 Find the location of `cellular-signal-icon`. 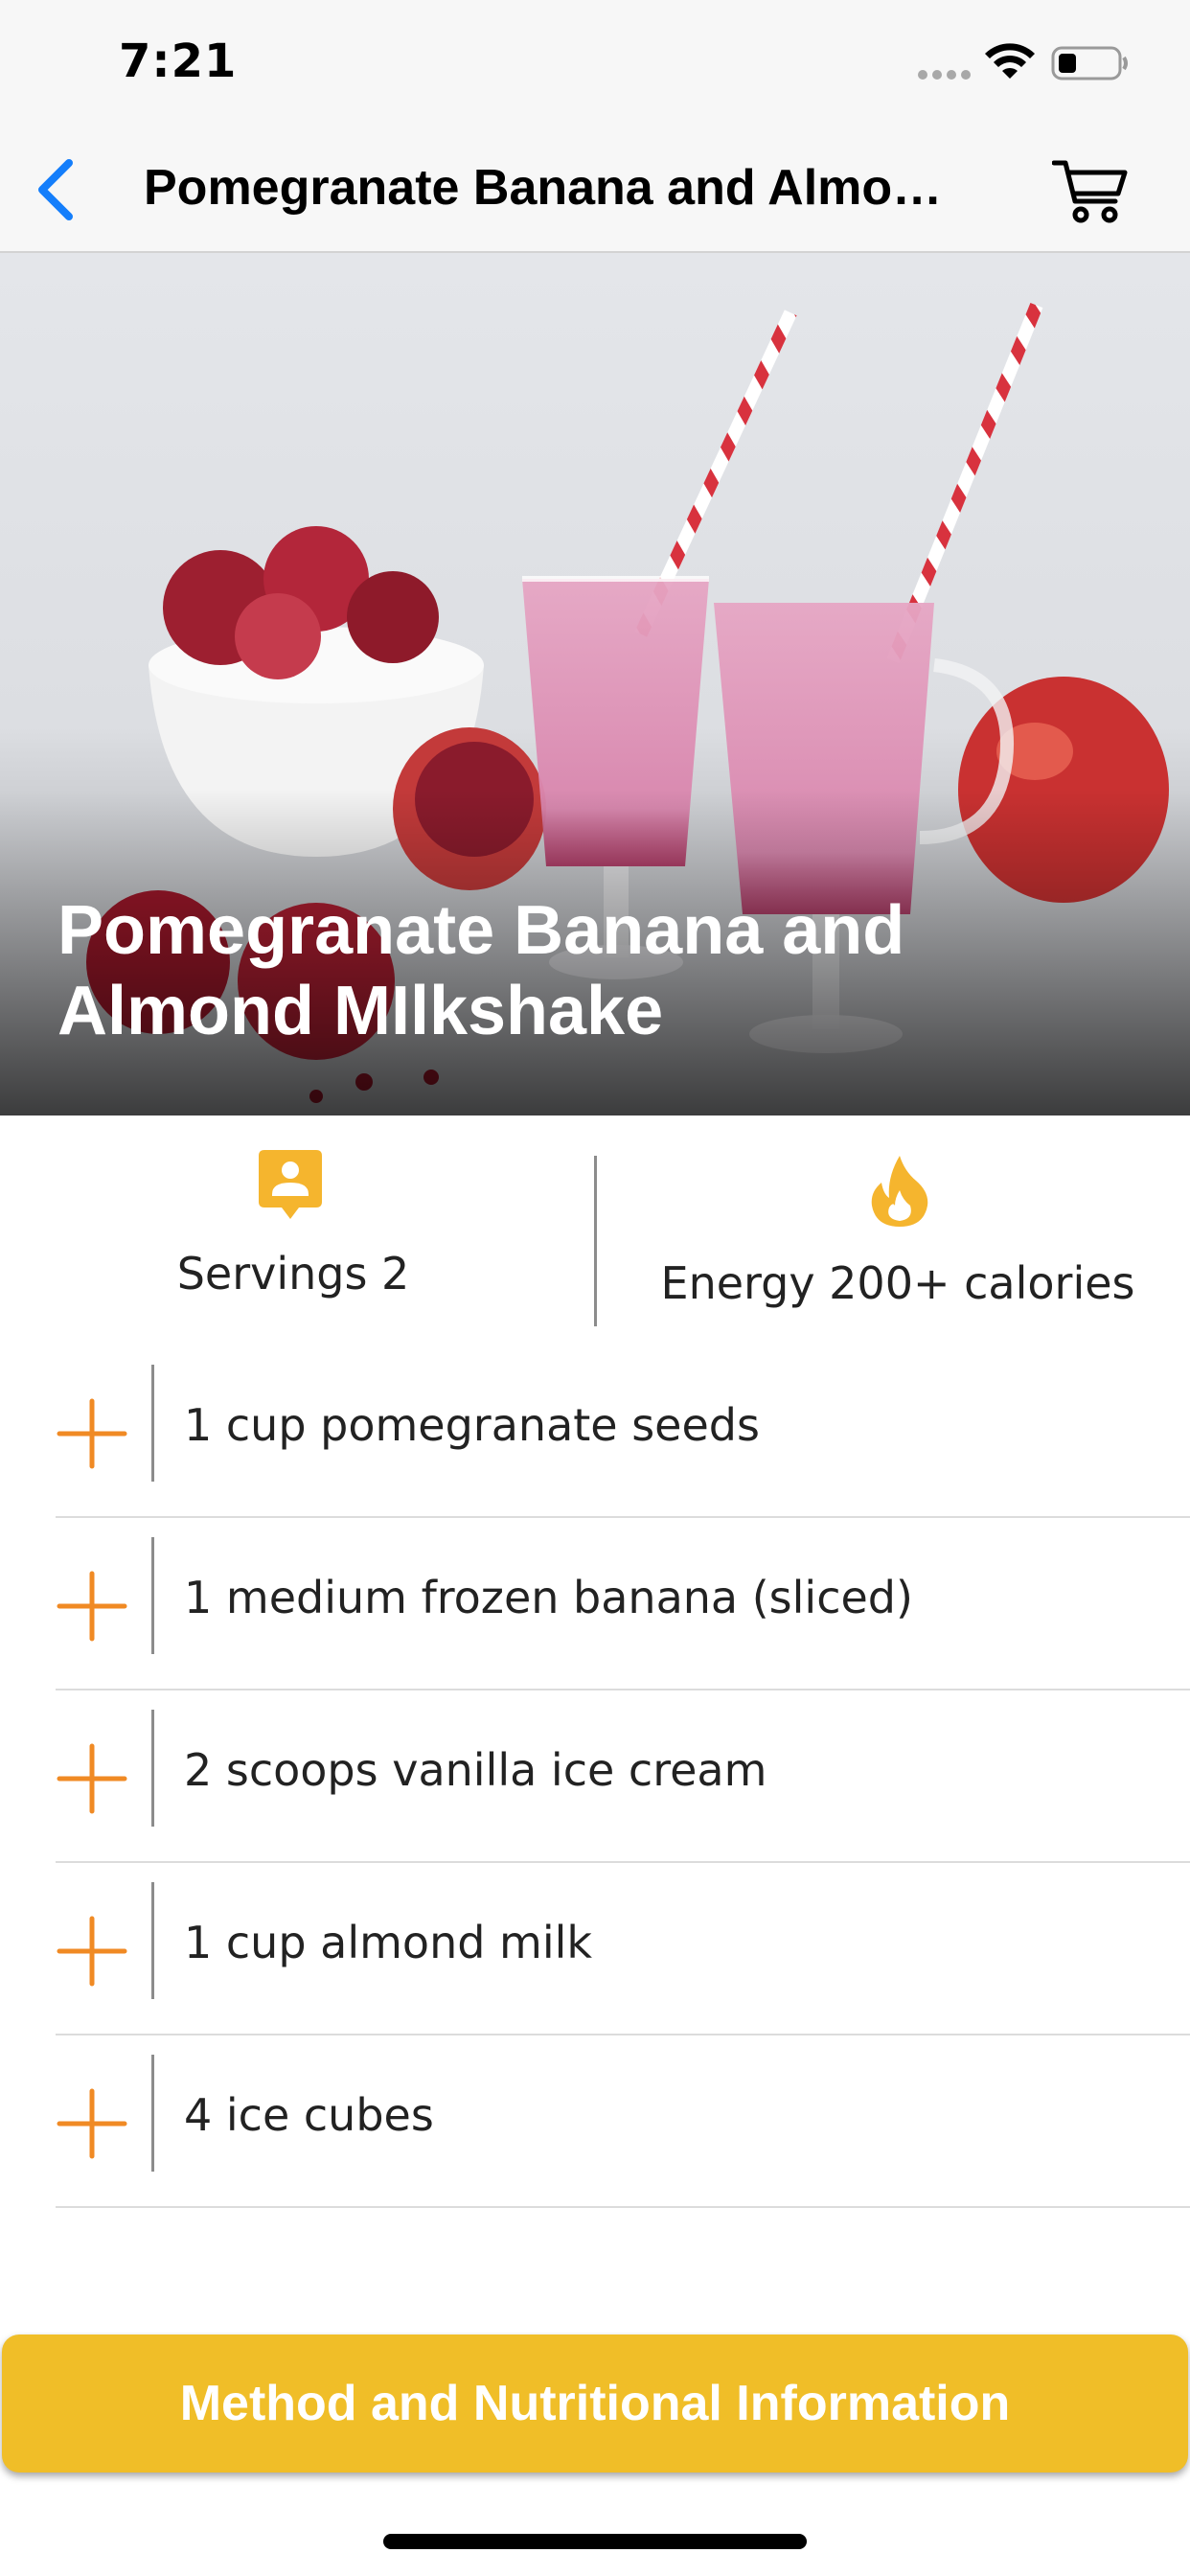

cellular-signal-icon is located at coordinates (945, 75).